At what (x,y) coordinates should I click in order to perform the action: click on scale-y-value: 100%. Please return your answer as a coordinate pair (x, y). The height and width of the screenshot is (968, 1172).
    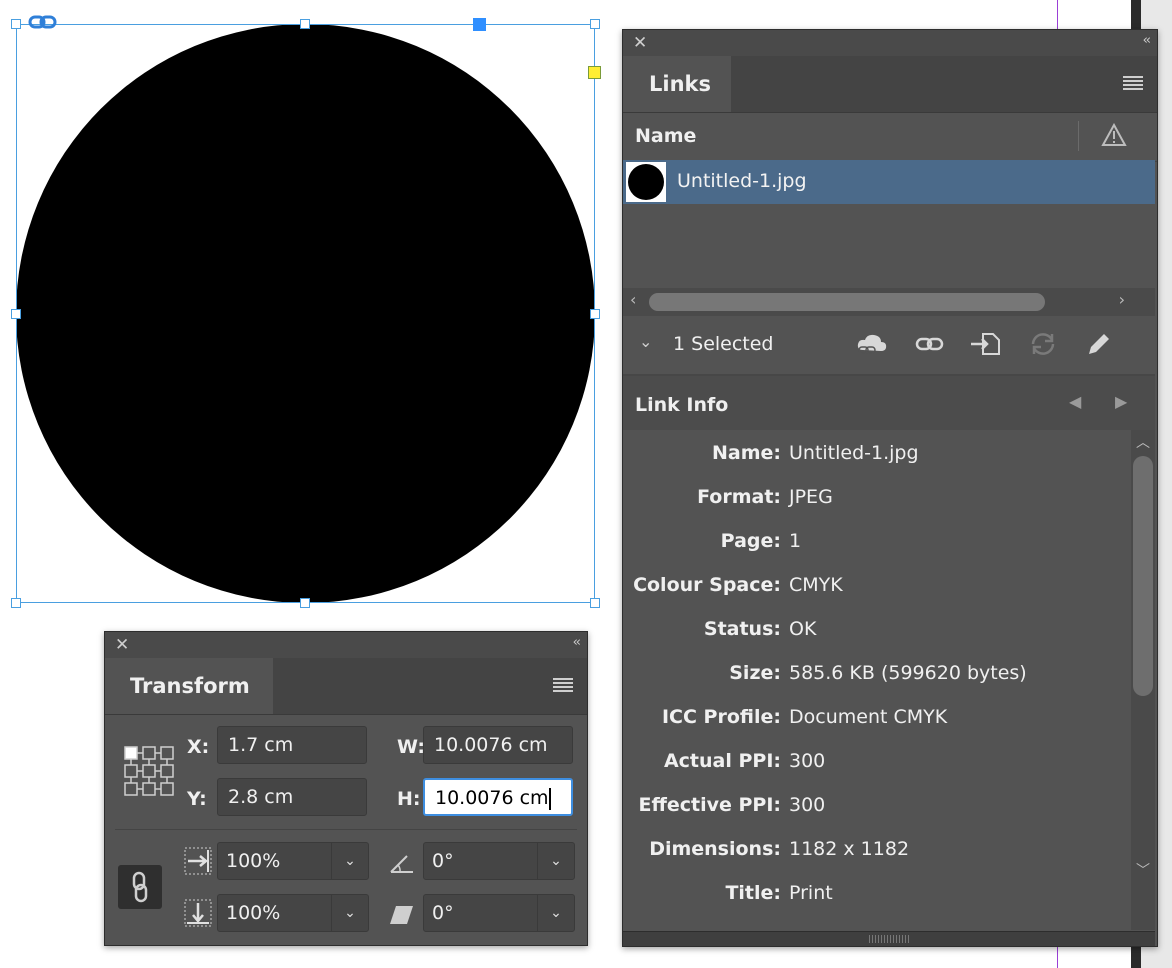
    Looking at the image, I should click on (253, 913).